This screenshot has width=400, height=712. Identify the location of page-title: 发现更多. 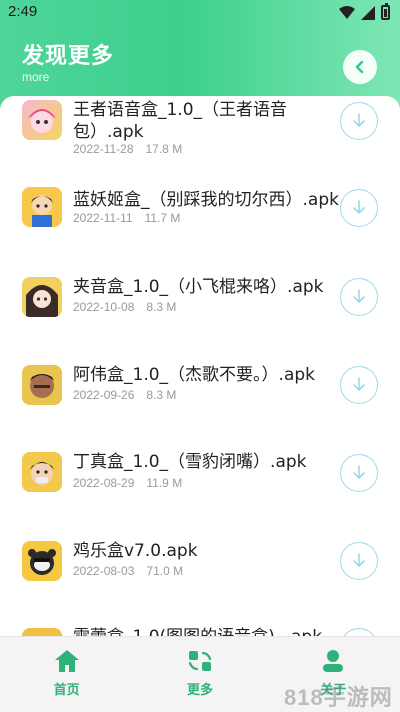
(68, 56).